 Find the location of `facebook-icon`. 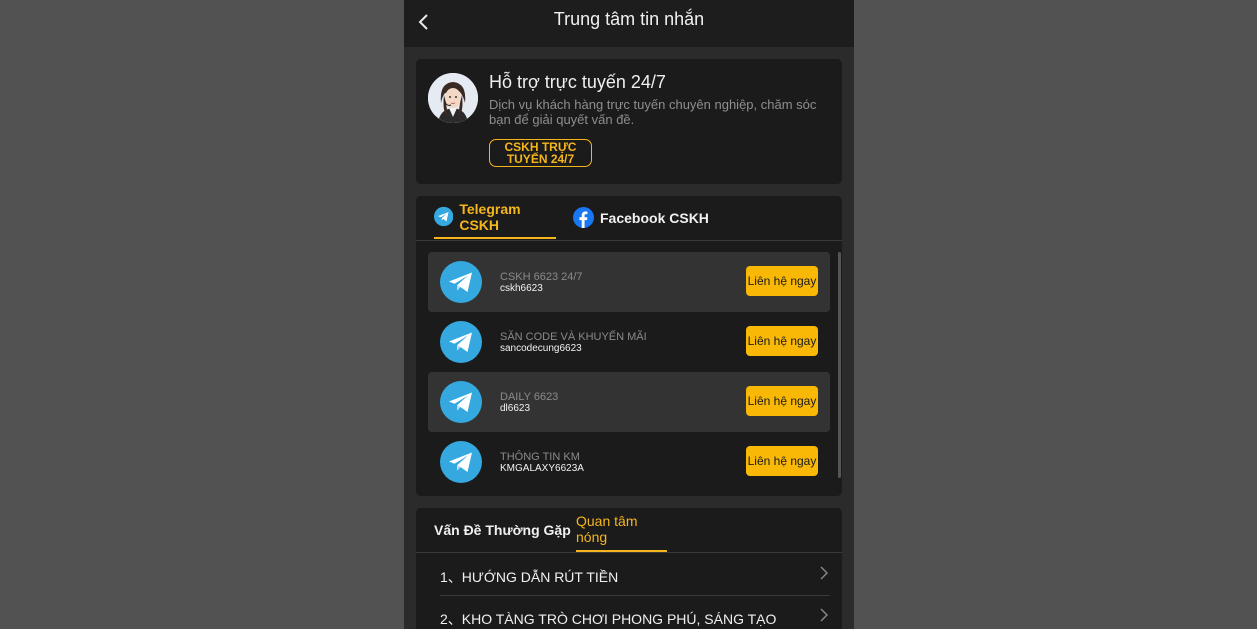

facebook-icon is located at coordinates (583, 217).